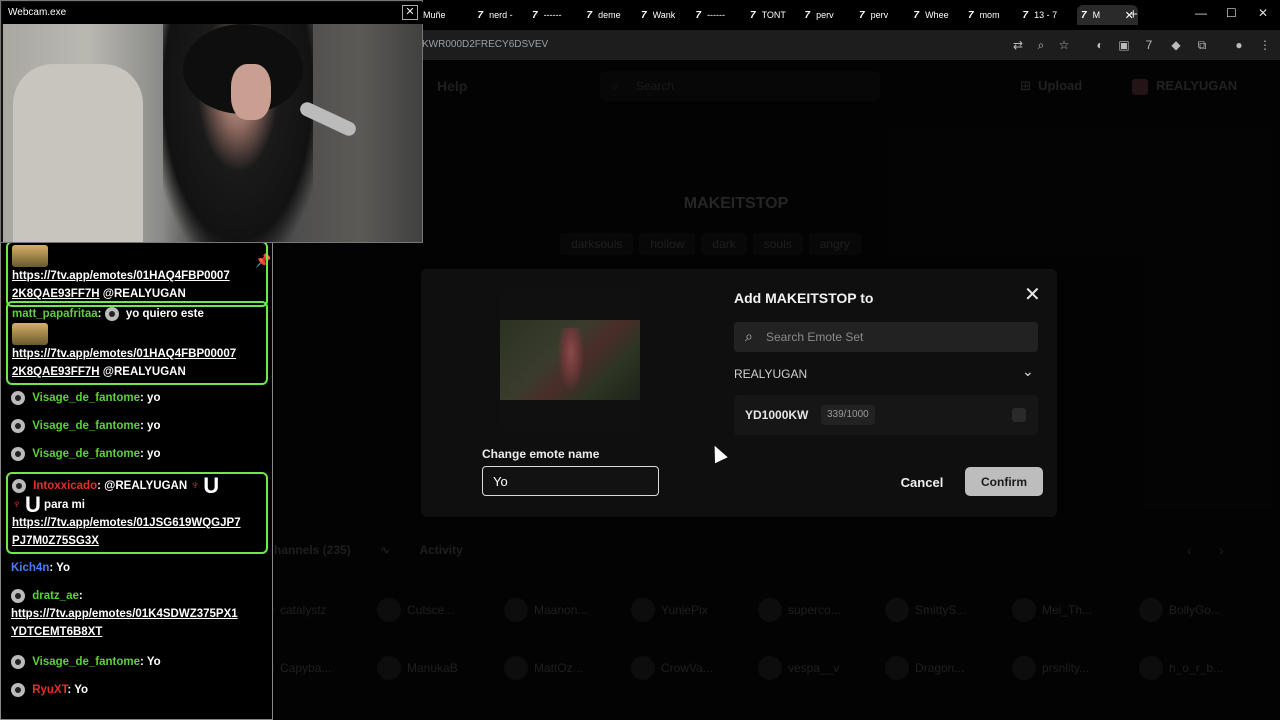  Describe the element at coordinates (18, 397) in the screenshot. I see `user-badge-icon` at that location.